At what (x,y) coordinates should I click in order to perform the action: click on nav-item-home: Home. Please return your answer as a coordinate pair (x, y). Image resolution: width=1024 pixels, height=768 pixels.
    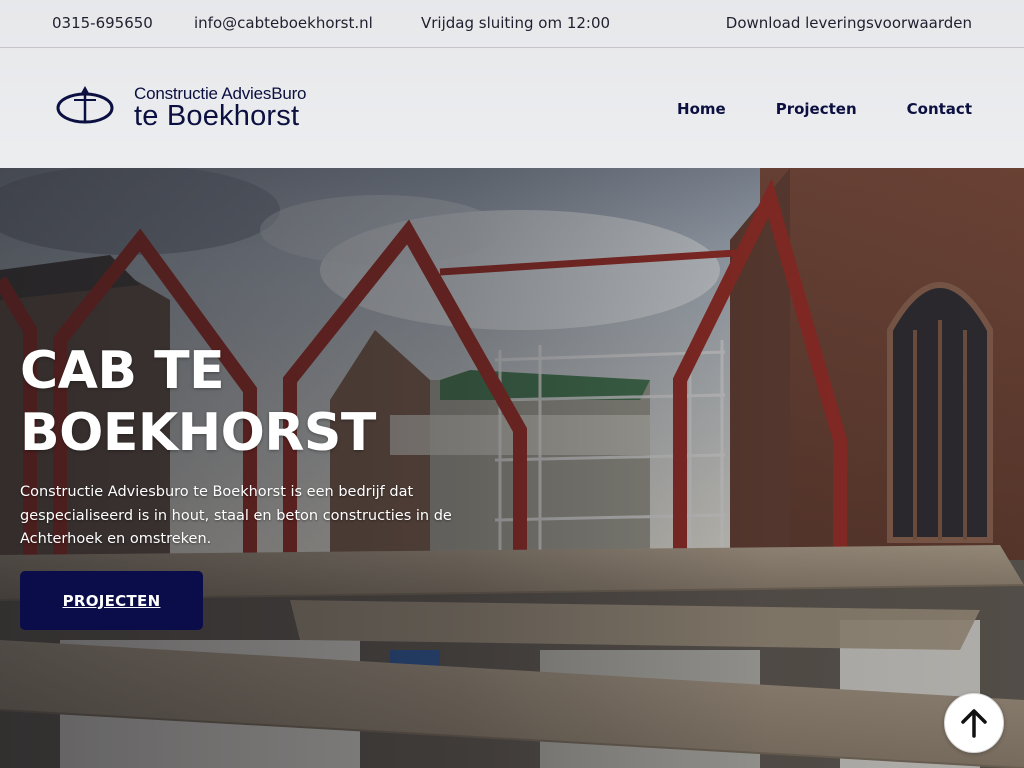
    Looking at the image, I should click on (701, 109).